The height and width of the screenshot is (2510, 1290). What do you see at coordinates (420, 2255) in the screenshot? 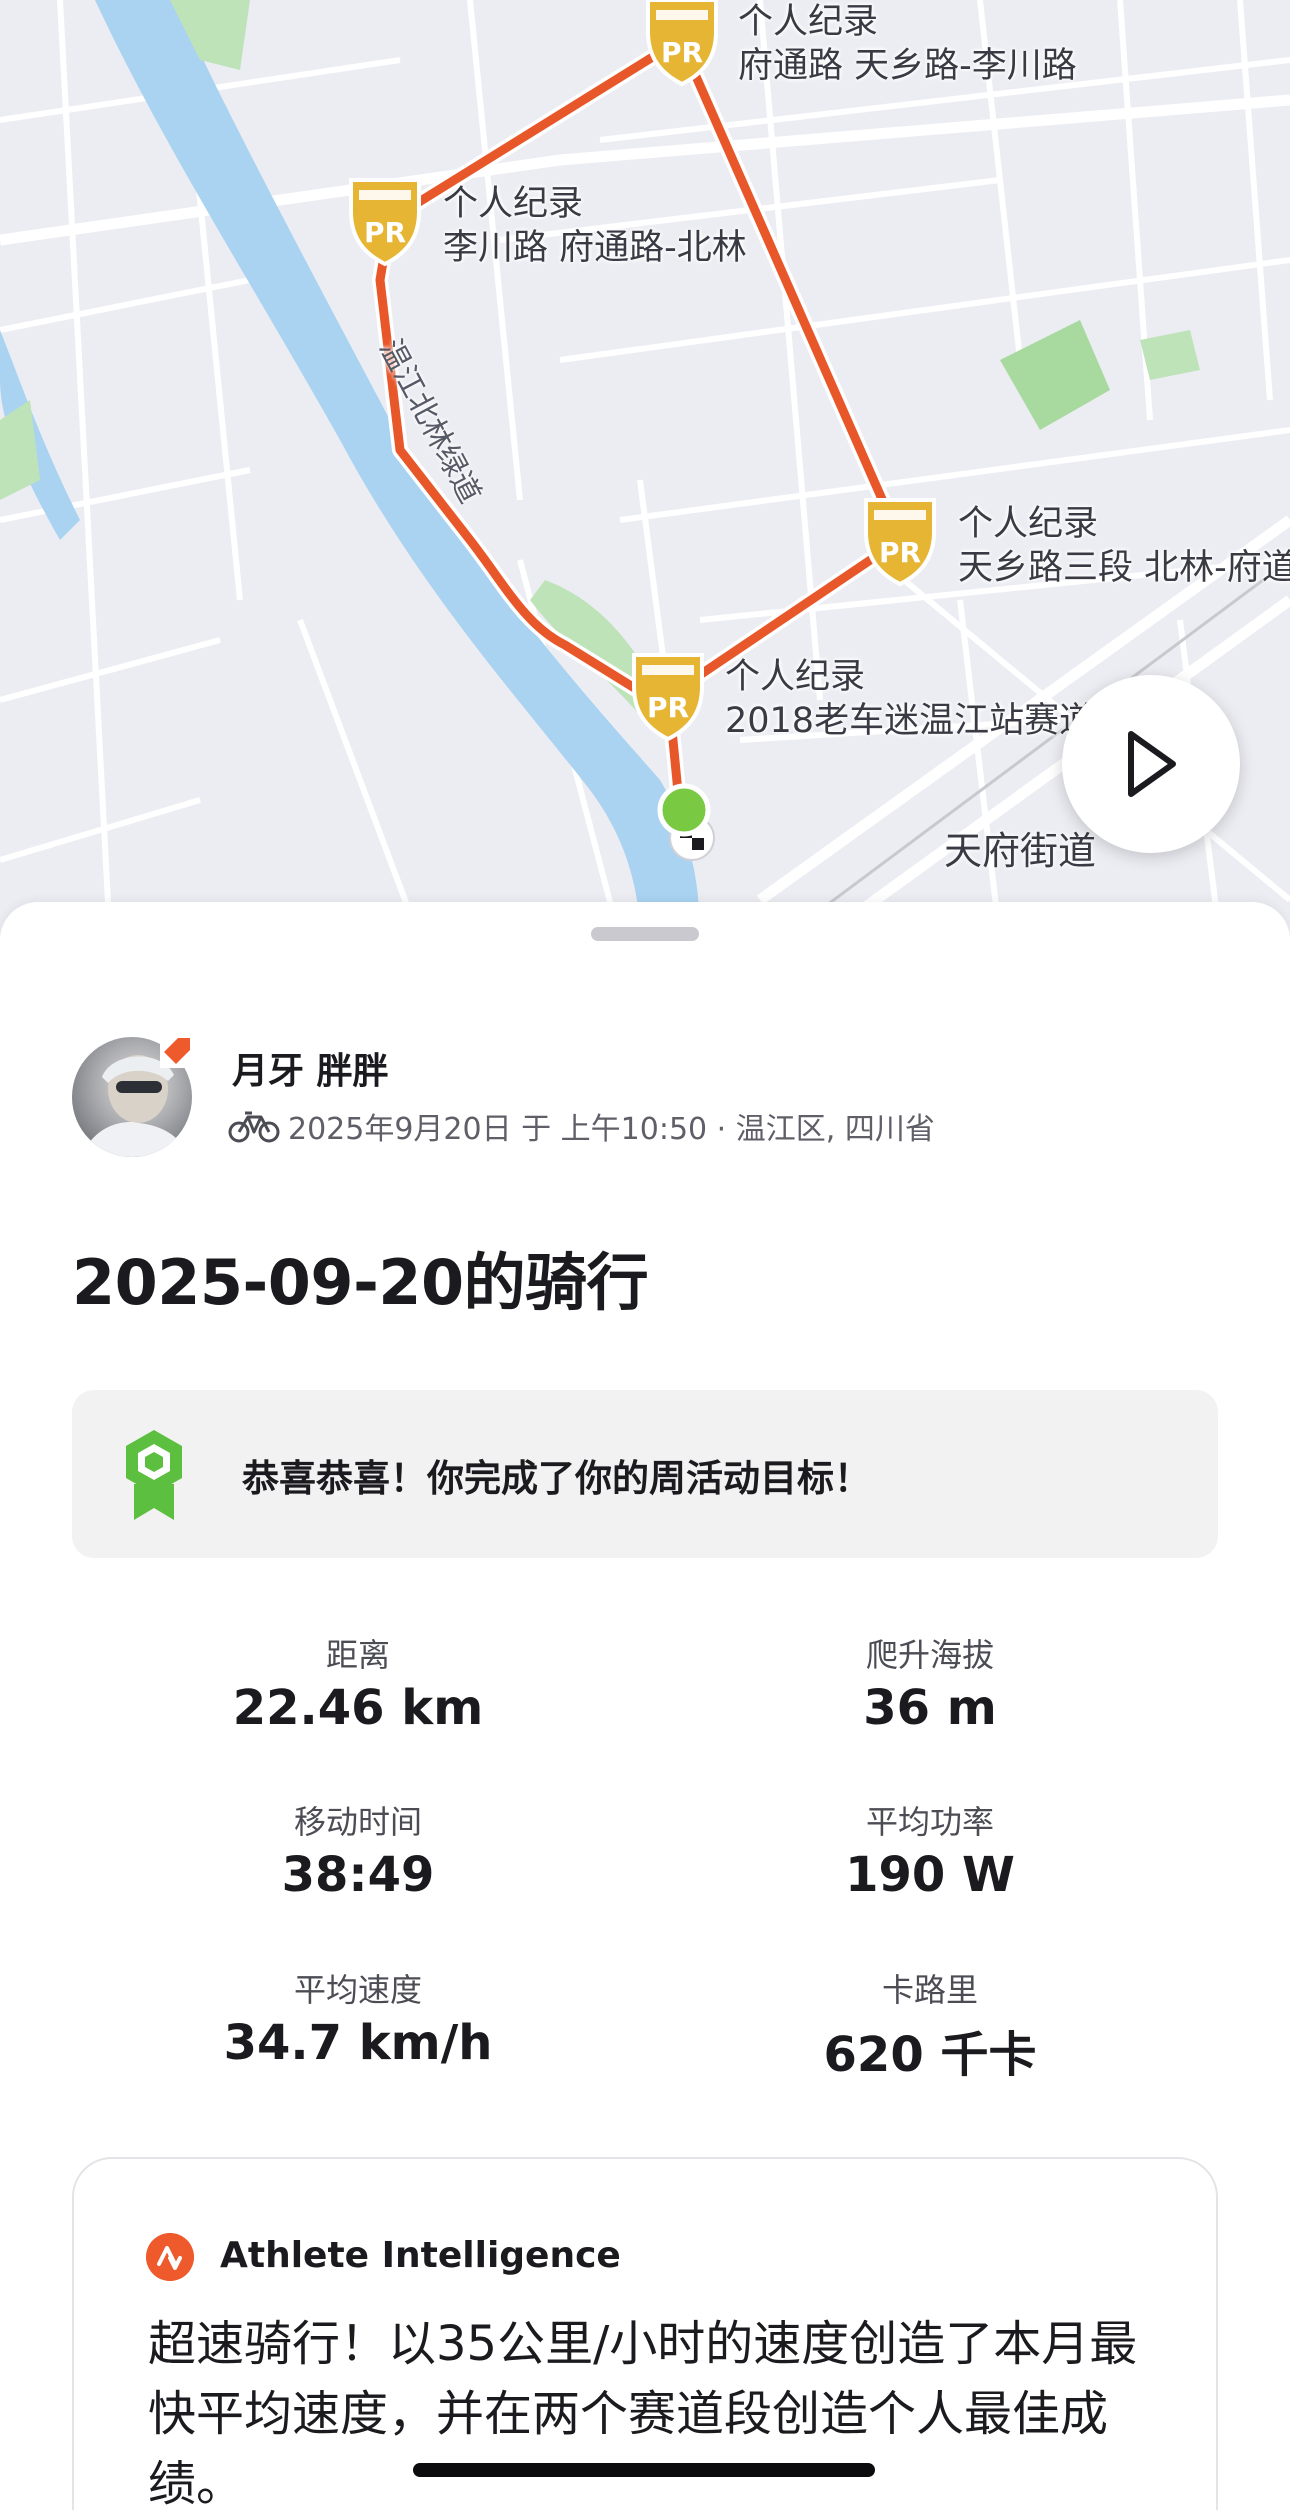
I see `ai-card-title: Athlete Intelligence` at bounding box center [420, 2255].